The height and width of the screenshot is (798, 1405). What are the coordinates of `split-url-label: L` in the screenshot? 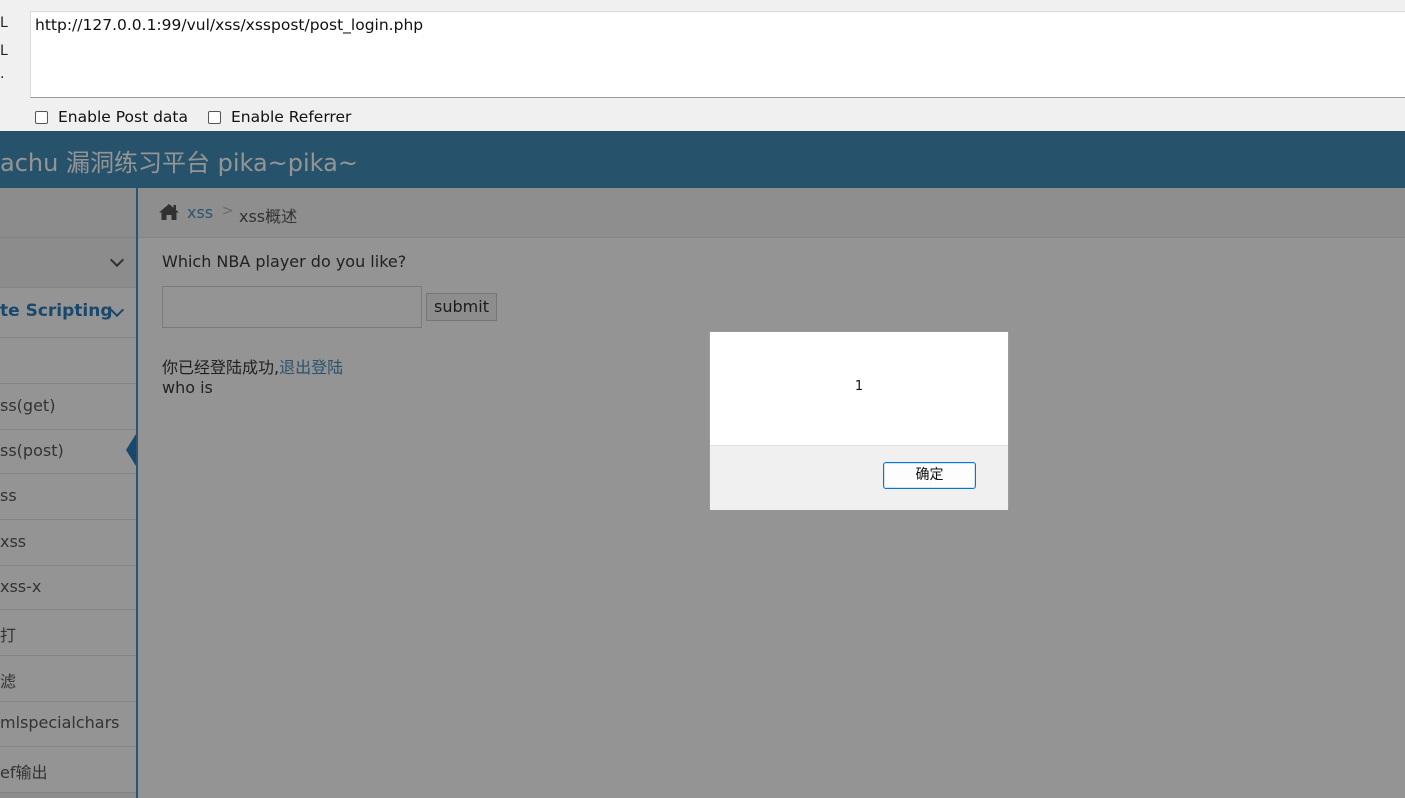 It's located at (4, 51).